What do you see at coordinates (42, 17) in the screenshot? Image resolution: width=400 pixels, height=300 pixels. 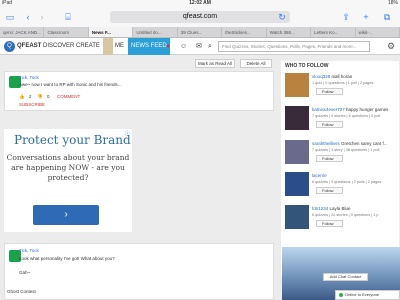 I see `forward-icon: ›` at bounding box center [42, 17].